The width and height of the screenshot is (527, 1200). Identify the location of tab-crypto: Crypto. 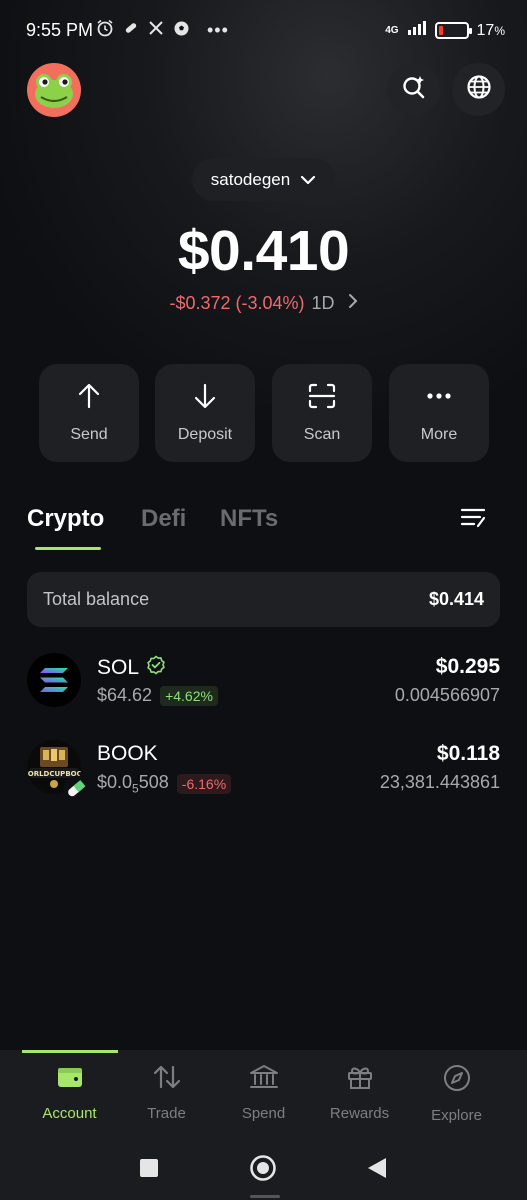
(65, 519).